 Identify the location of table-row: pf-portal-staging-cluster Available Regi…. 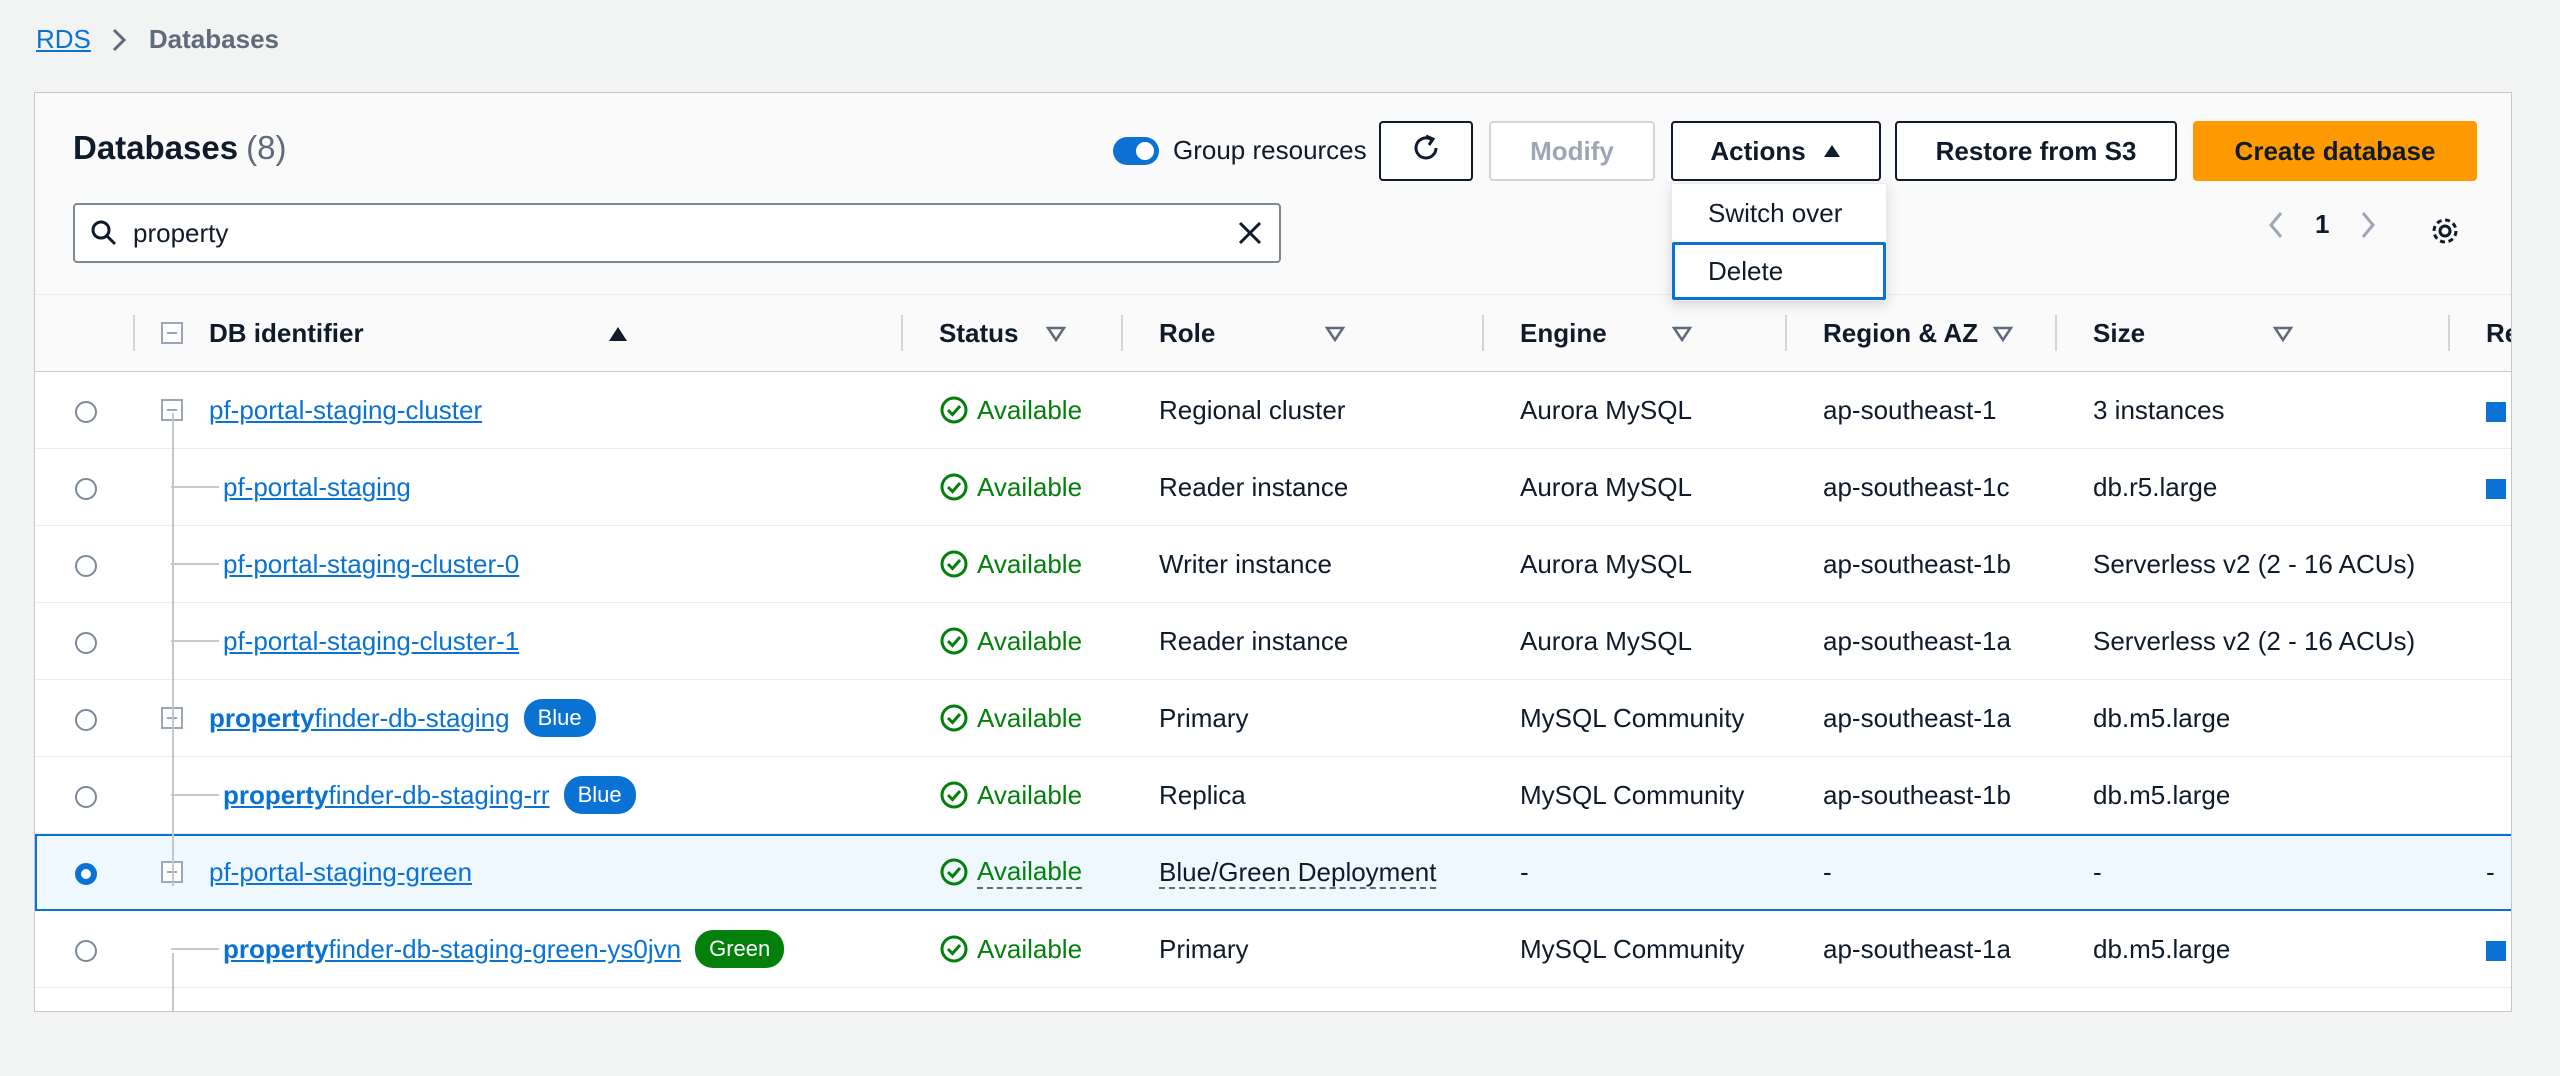
(1273, 410).